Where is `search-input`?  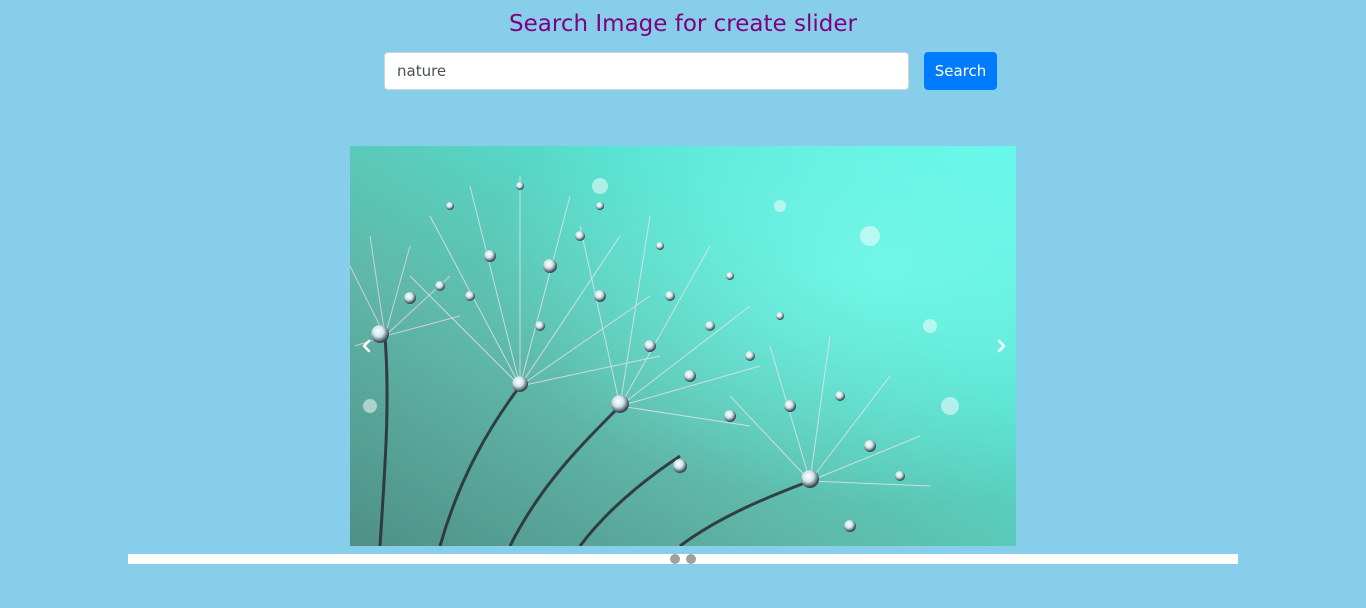 search-input is located at coordinates (646, 71).